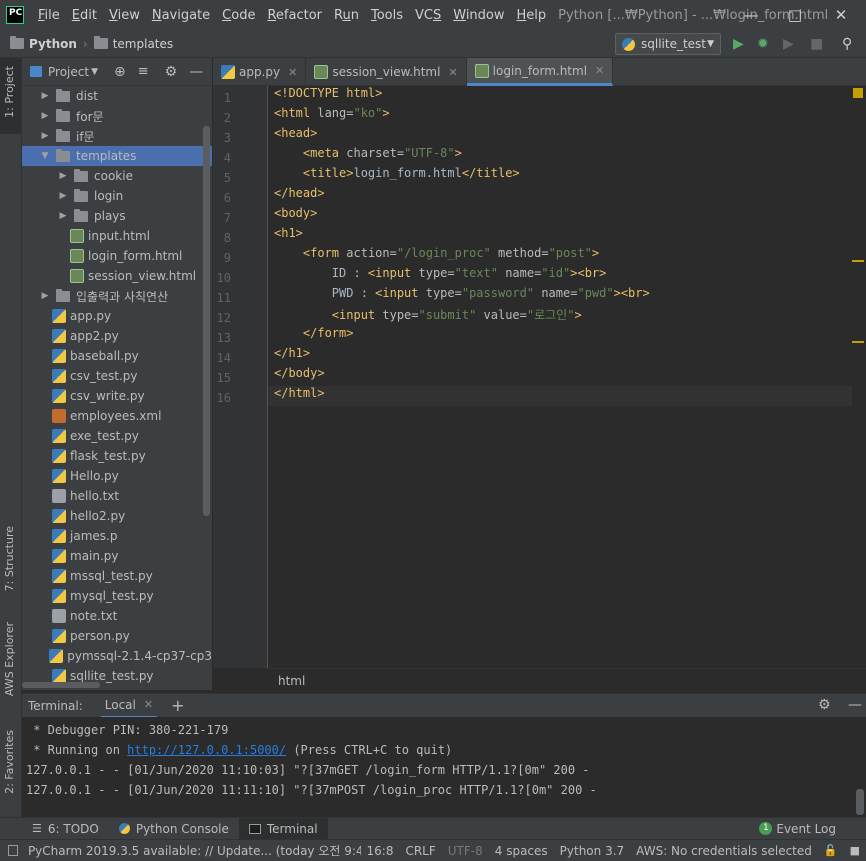  Describe the element at coordinates (9, 762) in the screenshot. I see `favorites-tool-tab: 2: Favorites` at that location.